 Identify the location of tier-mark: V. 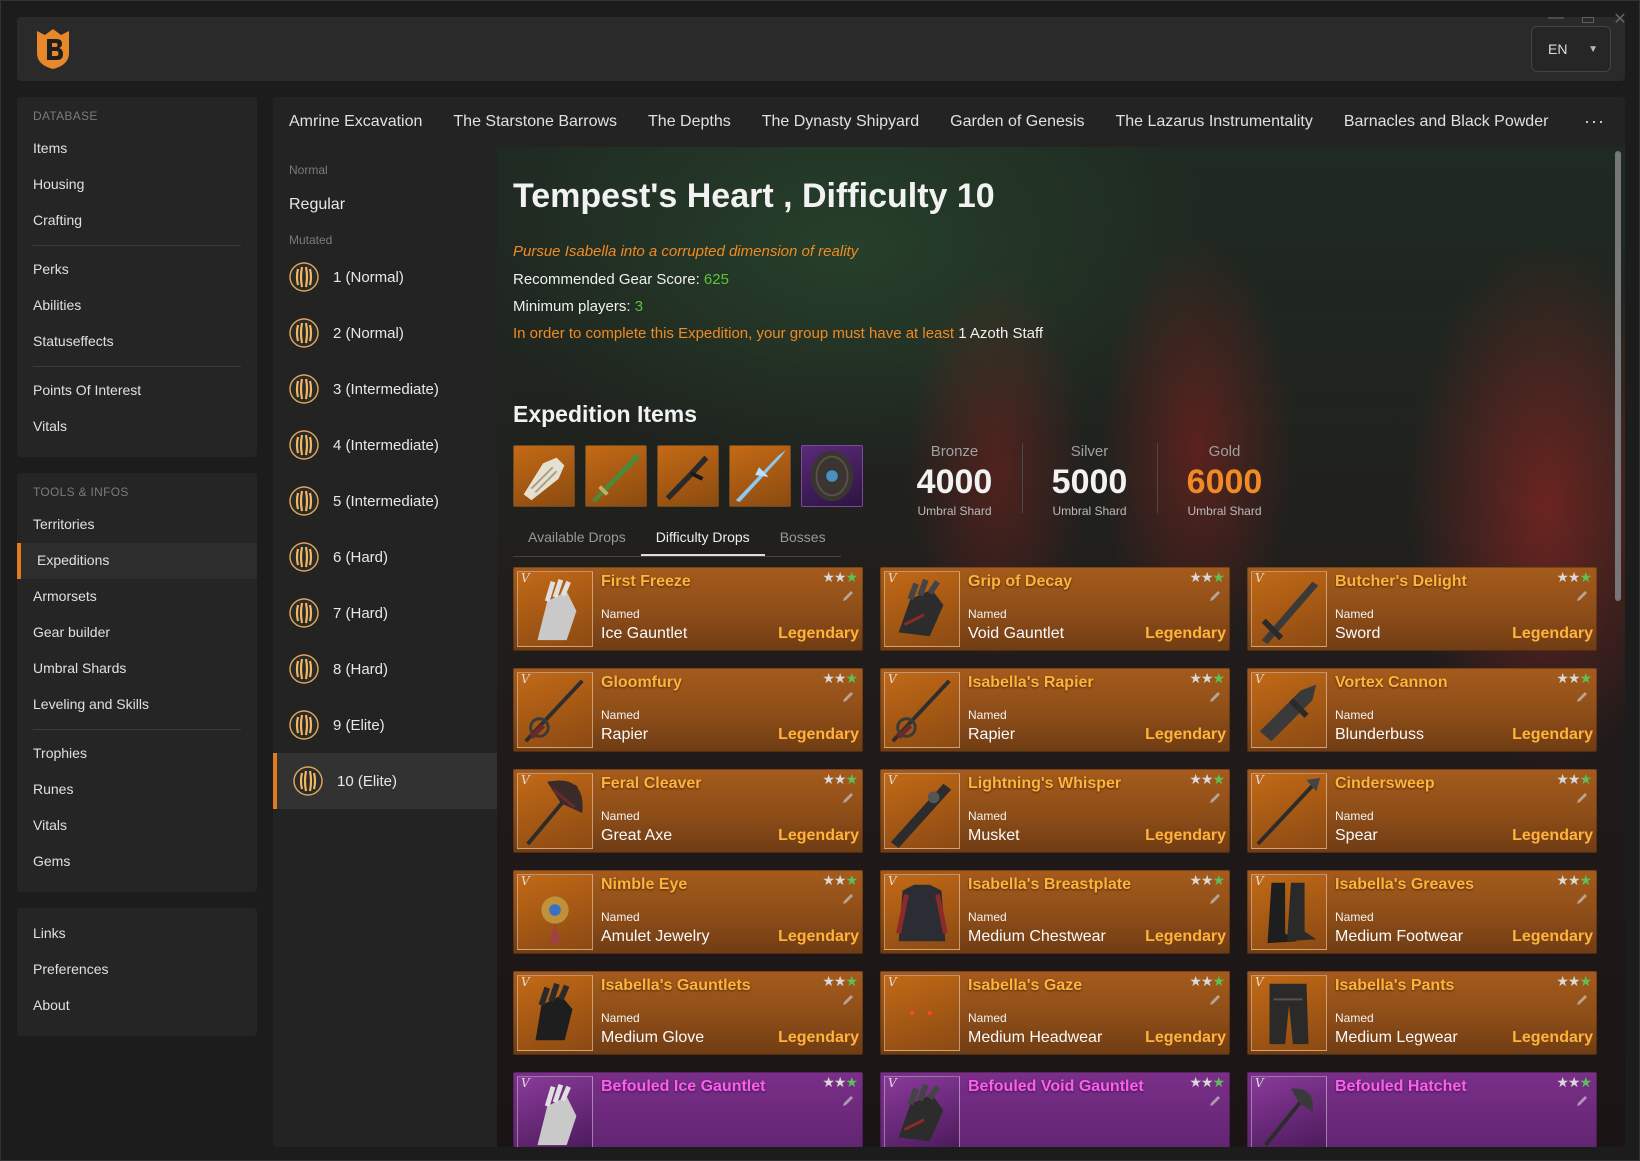
(525, 881).